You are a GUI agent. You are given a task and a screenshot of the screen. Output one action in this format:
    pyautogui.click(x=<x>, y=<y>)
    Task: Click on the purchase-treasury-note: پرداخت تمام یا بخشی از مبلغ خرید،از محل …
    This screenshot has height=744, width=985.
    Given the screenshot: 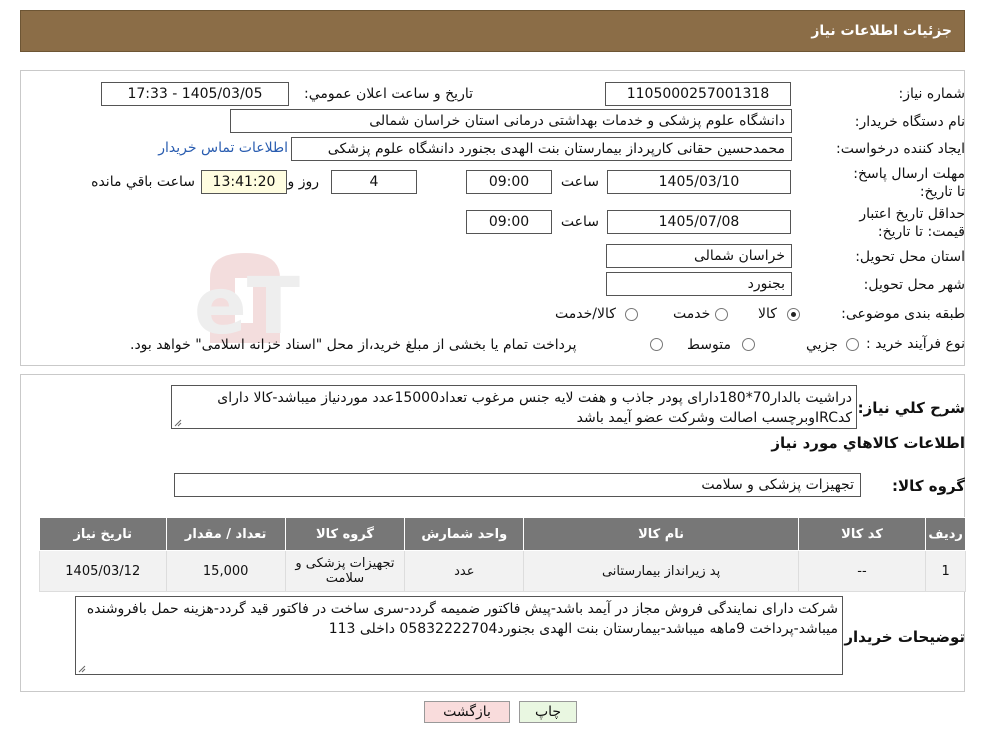 What is the action you would take?
    pyautogui.click(x=353, y=345)
    